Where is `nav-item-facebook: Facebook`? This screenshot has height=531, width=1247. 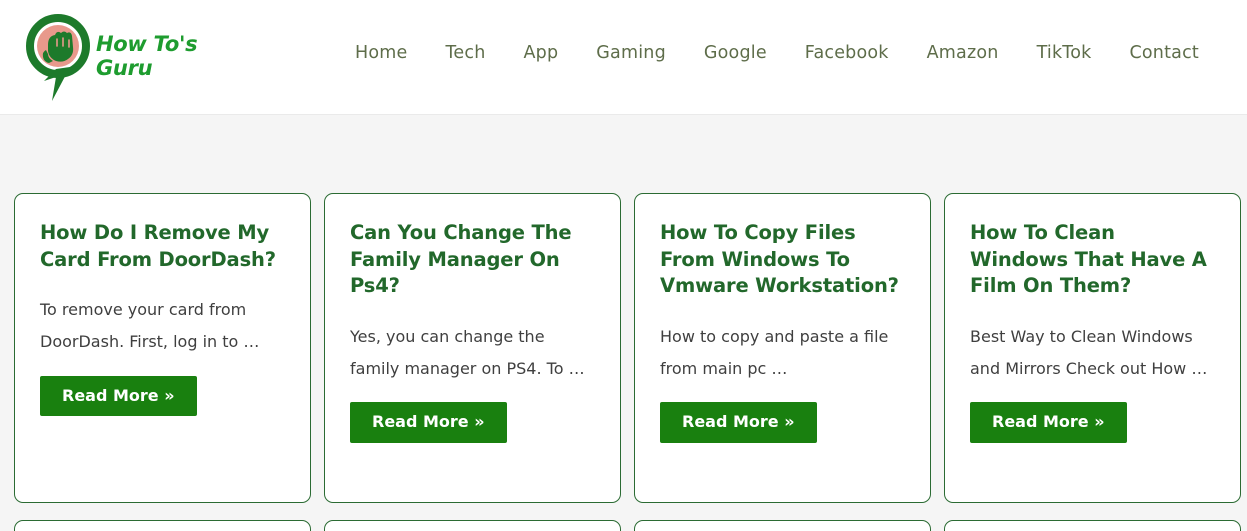
nav-item-facebook: Facebook is located at coordinates (847, 53).